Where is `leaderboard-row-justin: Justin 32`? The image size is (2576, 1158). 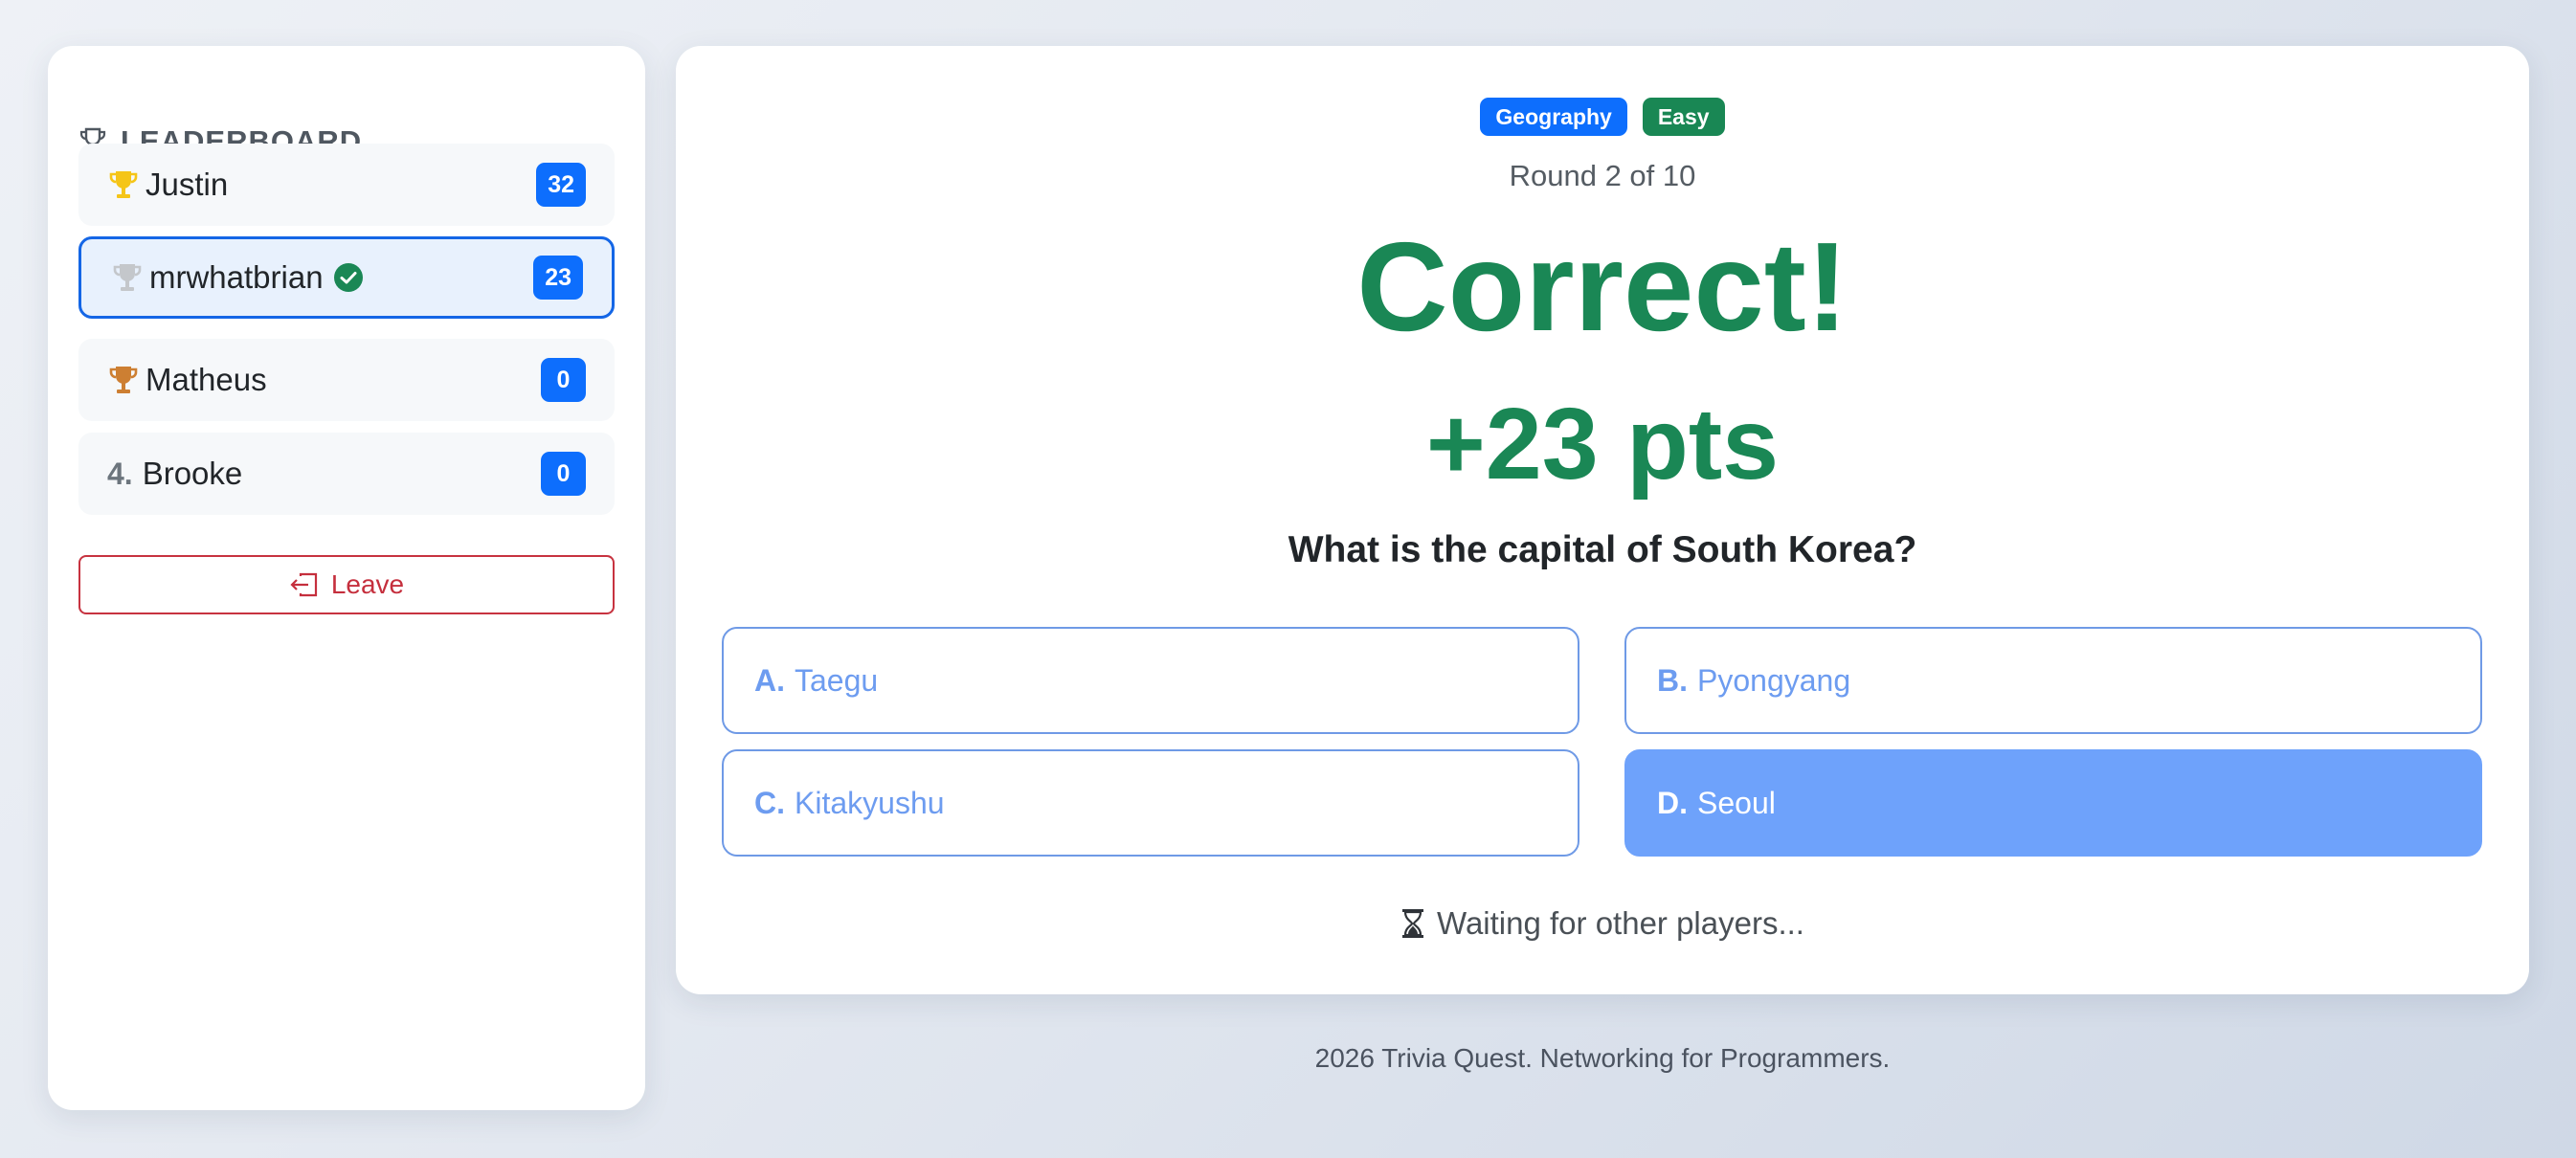
leaderboard-row-justin: Justin 32 is located at coordinates (346, 185).